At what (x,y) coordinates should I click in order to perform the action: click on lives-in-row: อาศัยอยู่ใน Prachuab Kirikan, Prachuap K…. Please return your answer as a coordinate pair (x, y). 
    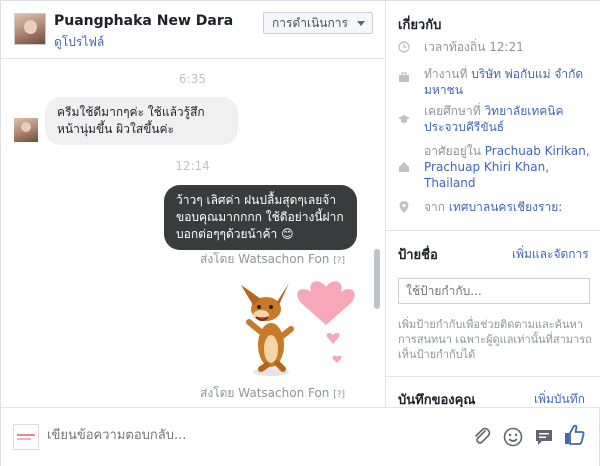
    Looking at the image, I should click on (496, 167).